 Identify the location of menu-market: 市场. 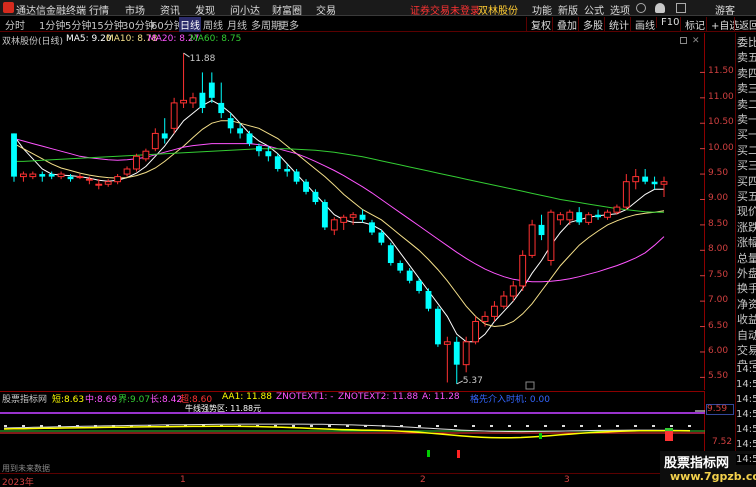
(135, 9).